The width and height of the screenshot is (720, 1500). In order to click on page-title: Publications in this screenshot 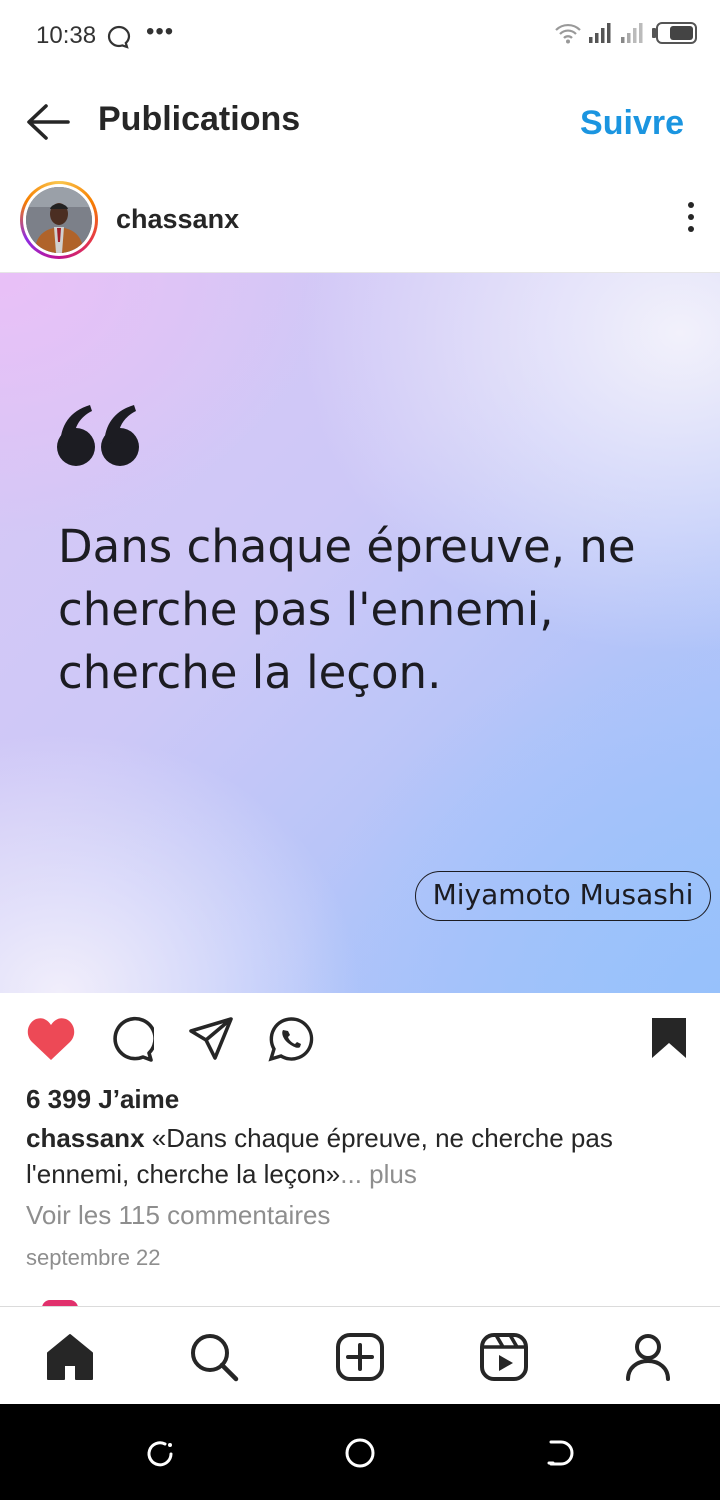, I will do `click(199, 119)`.